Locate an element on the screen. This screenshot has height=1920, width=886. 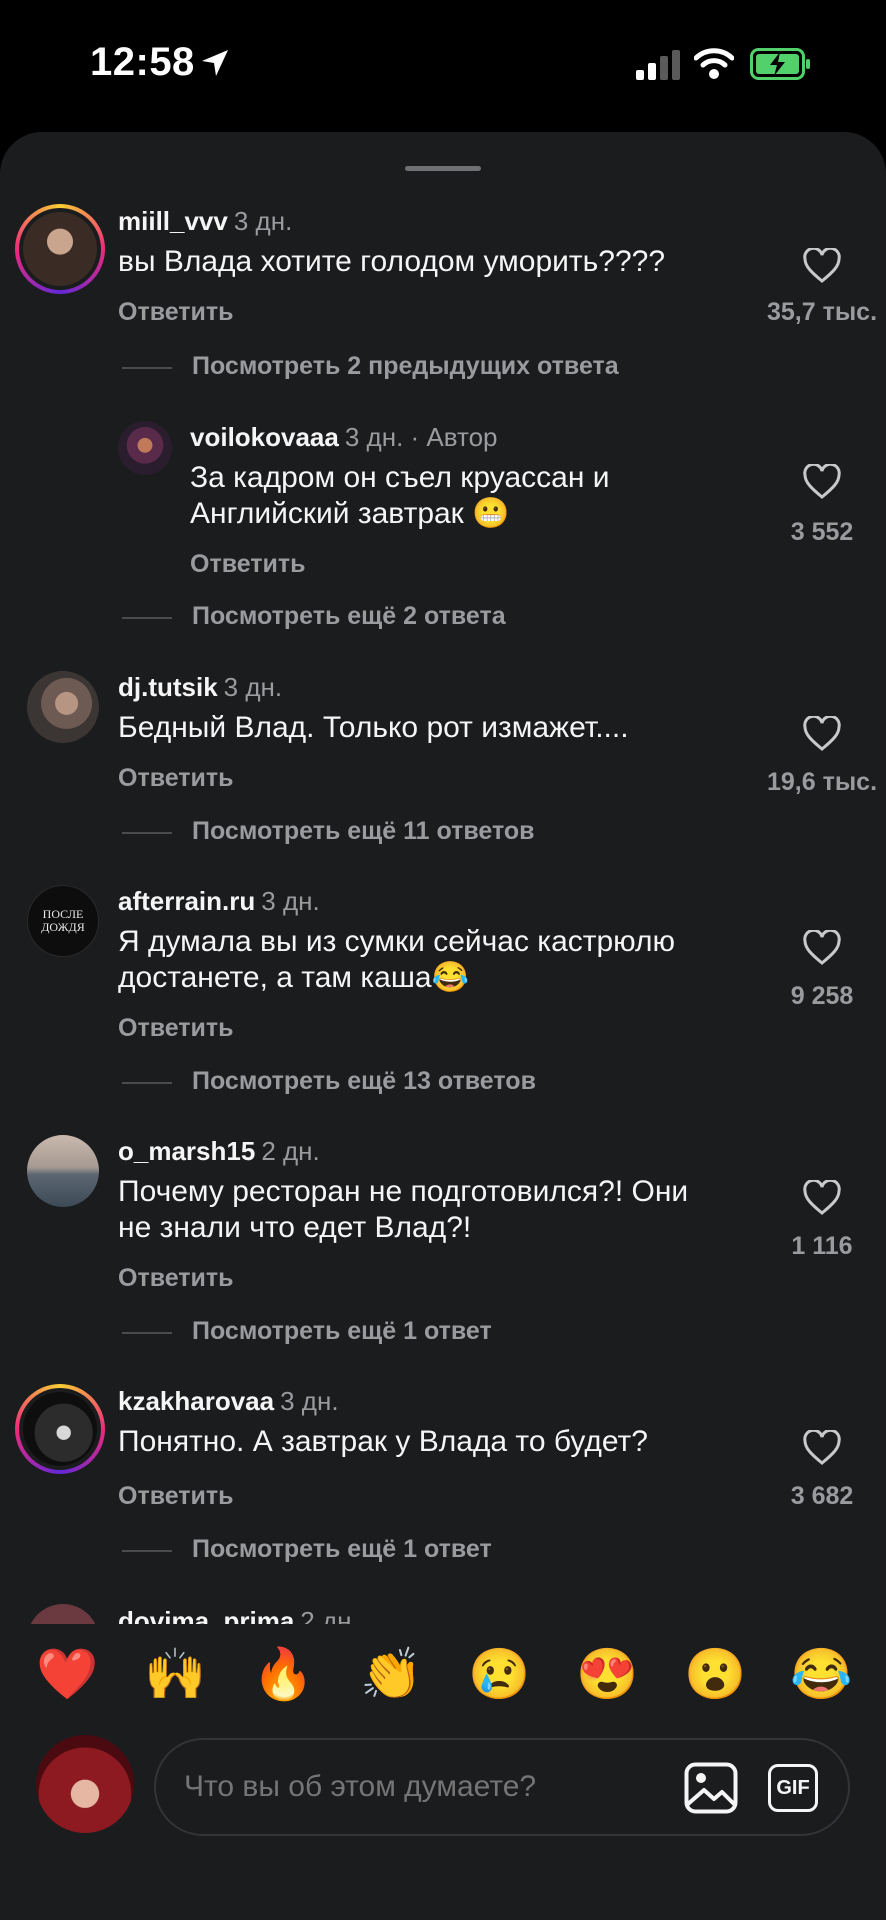
like-count: 35,7 тыс. is located at coordinates (822, 312).